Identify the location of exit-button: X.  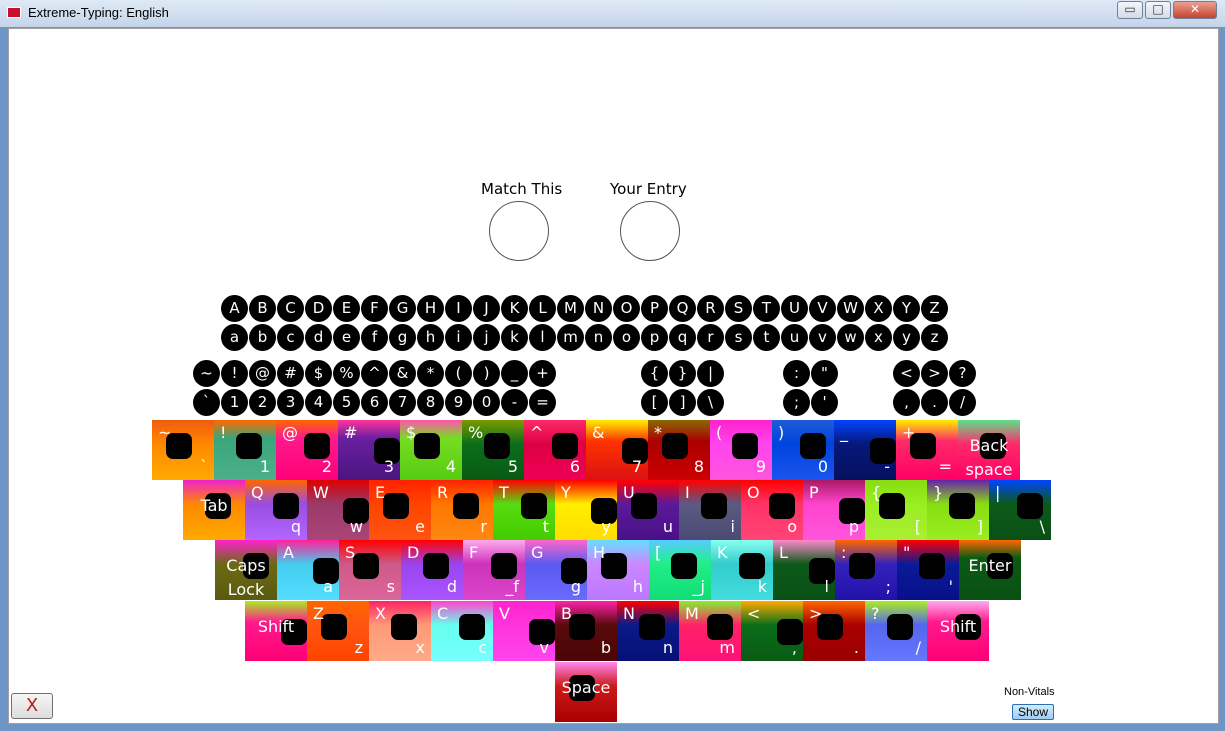
(32, 706).